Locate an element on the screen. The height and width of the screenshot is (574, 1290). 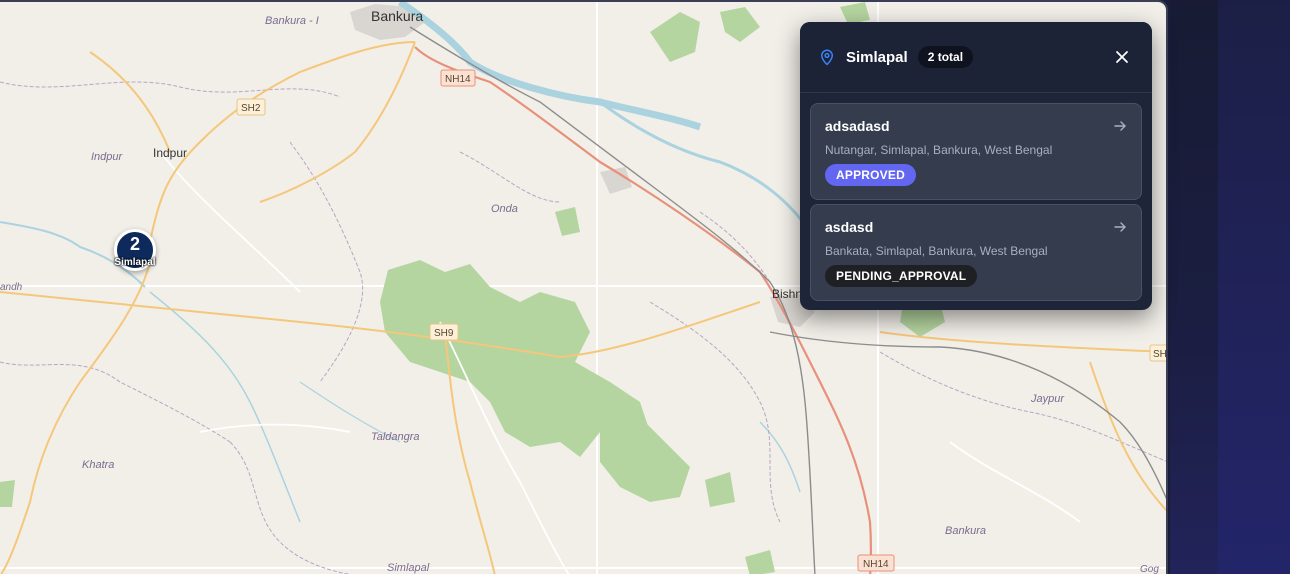
cluster-label: Simlapal is located at coordinates (135, 262).